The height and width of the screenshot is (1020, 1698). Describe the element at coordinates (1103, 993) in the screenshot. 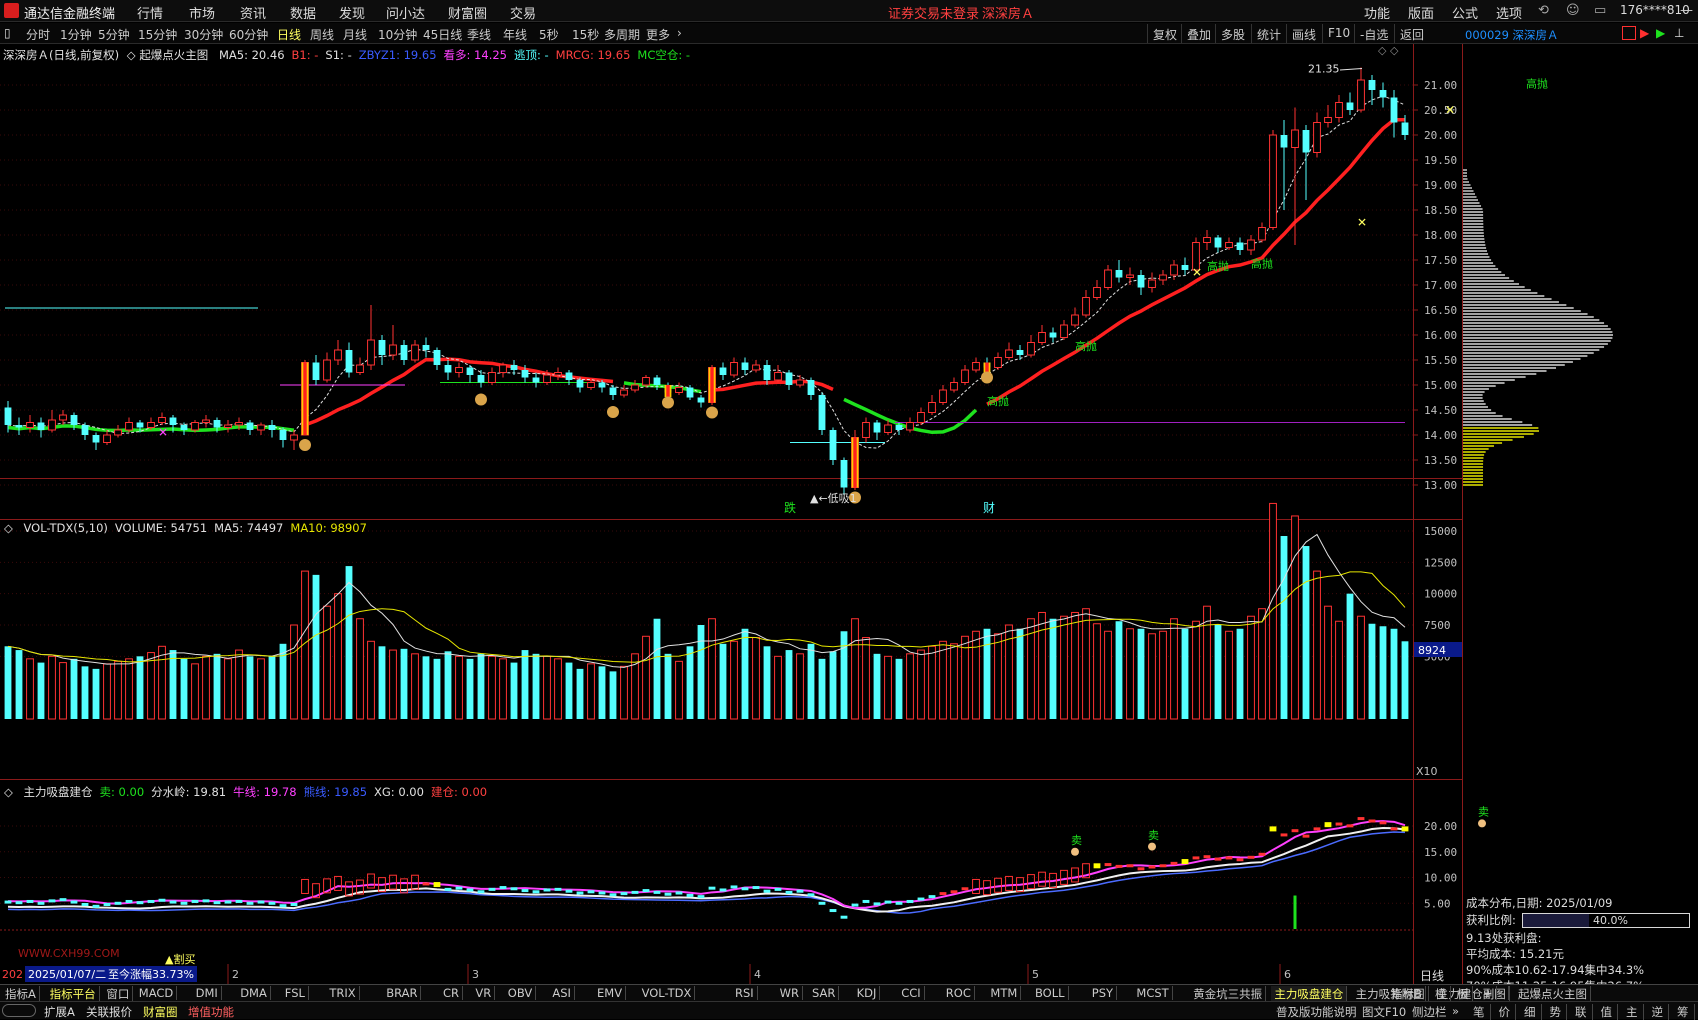

I see `indicator-tab-23: PSY` at that location.